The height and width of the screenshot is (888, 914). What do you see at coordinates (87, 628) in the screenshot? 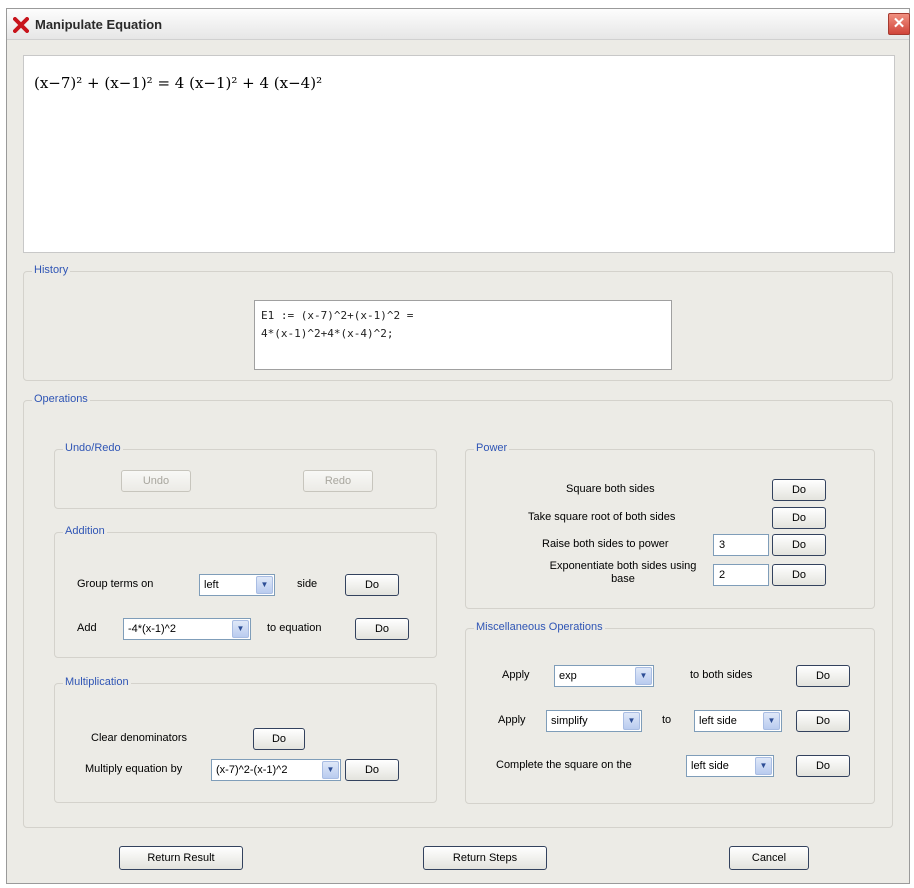
I see `add-label: Add` at bounding box center [87, 628].